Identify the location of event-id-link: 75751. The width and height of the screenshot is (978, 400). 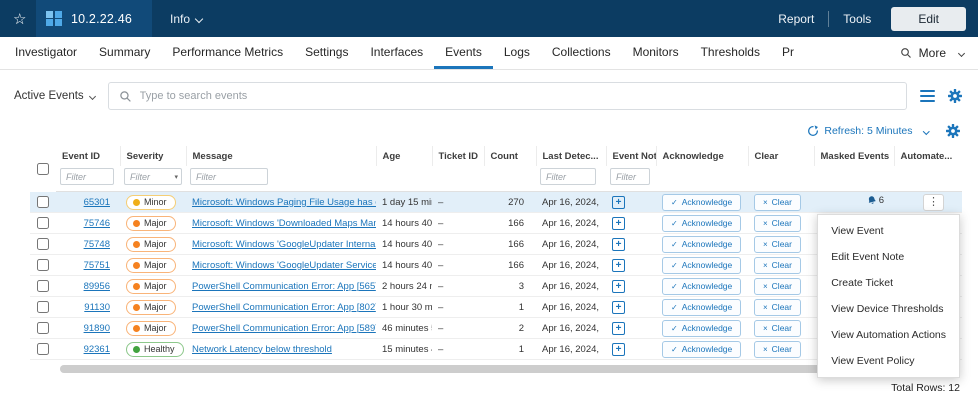
(97, 265).